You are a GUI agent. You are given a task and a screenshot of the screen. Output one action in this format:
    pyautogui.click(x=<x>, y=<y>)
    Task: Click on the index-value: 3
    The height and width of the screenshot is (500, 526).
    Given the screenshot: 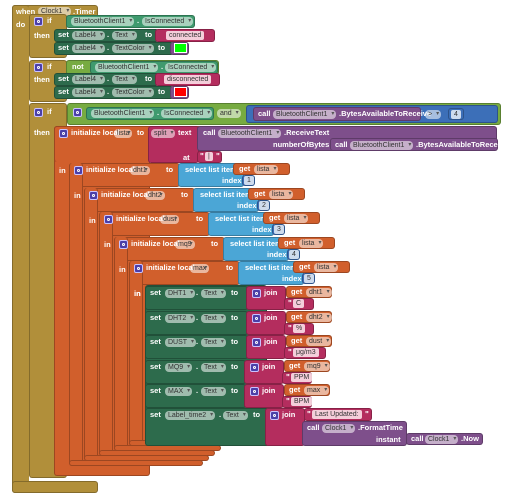 What is the action you would take?
    pyautogui.click(x=279, y=229)
    